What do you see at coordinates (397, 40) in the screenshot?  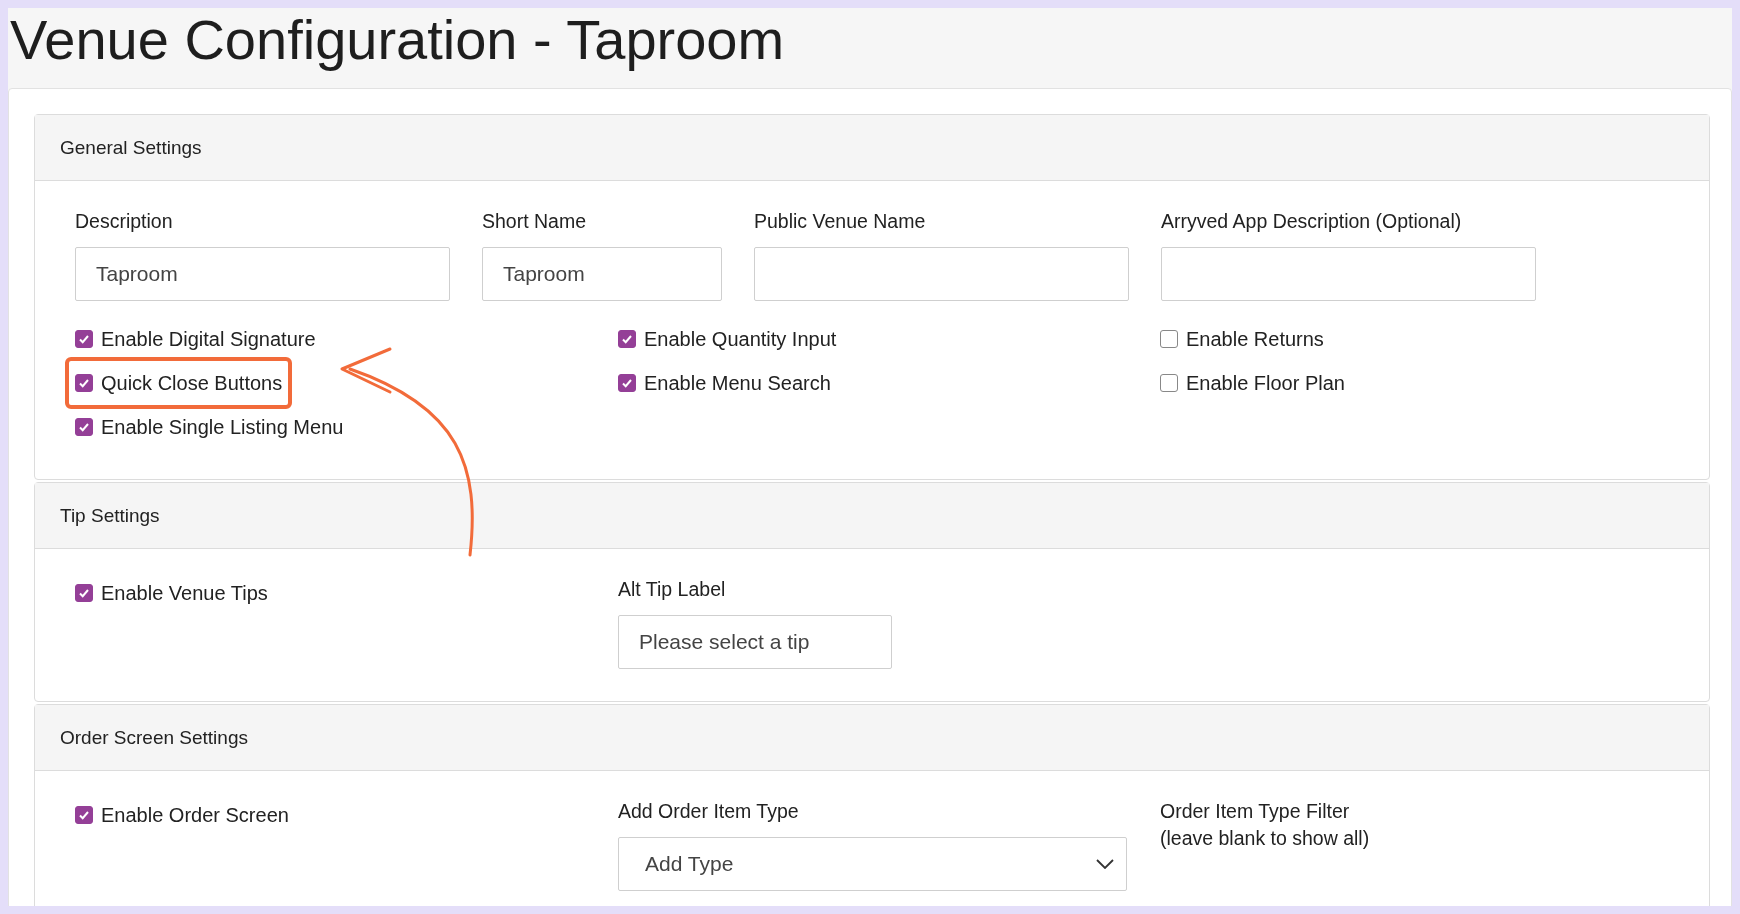 I see `page-title: Venue Configuration - Taproom` at bounding box center [397, 40].